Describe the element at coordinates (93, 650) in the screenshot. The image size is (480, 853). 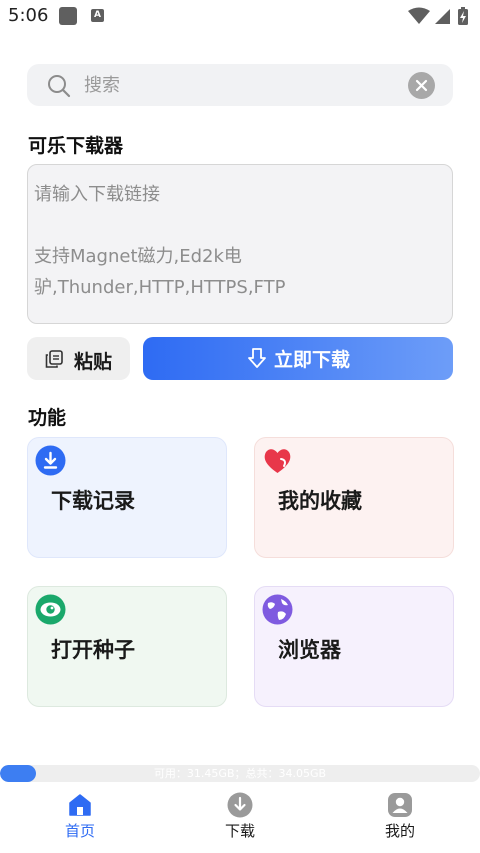
I see `card-label: 打开种子` at that location.